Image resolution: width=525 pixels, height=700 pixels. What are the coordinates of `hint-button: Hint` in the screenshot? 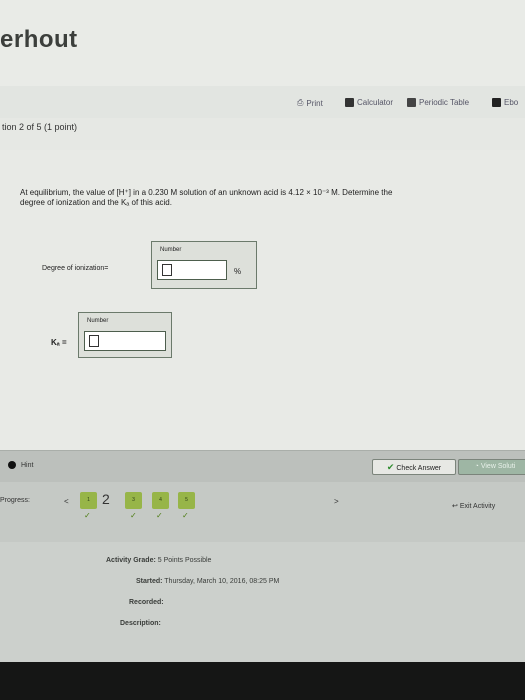 It's located at (20, 465).